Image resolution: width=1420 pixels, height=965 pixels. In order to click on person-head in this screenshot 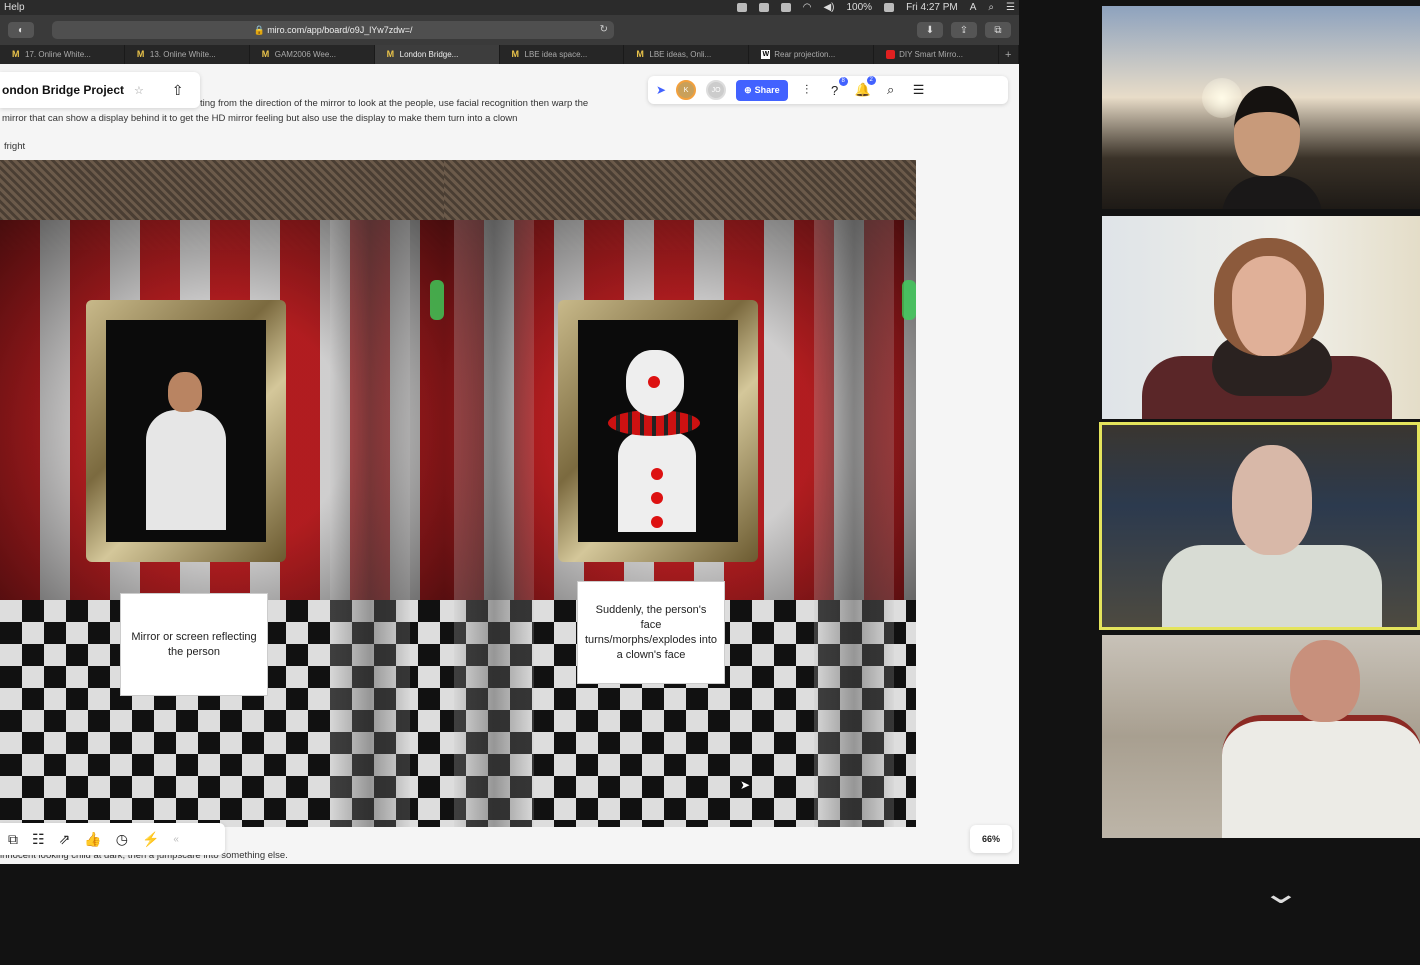, I will do `click(185, 392)`.